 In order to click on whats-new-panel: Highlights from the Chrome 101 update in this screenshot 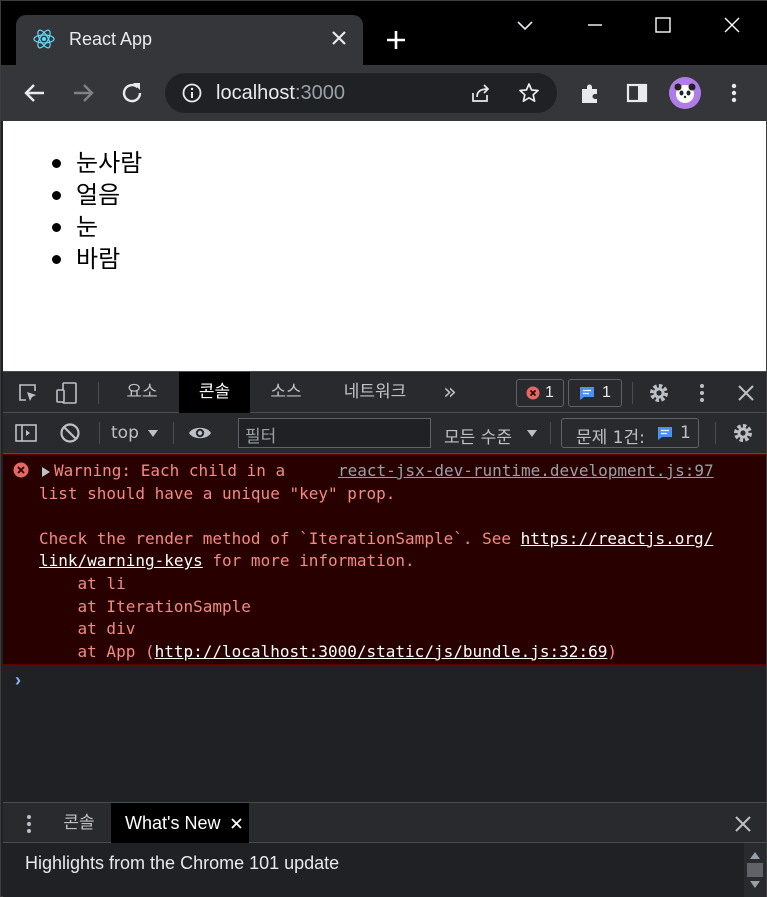, I will do `click(384, 870)`.